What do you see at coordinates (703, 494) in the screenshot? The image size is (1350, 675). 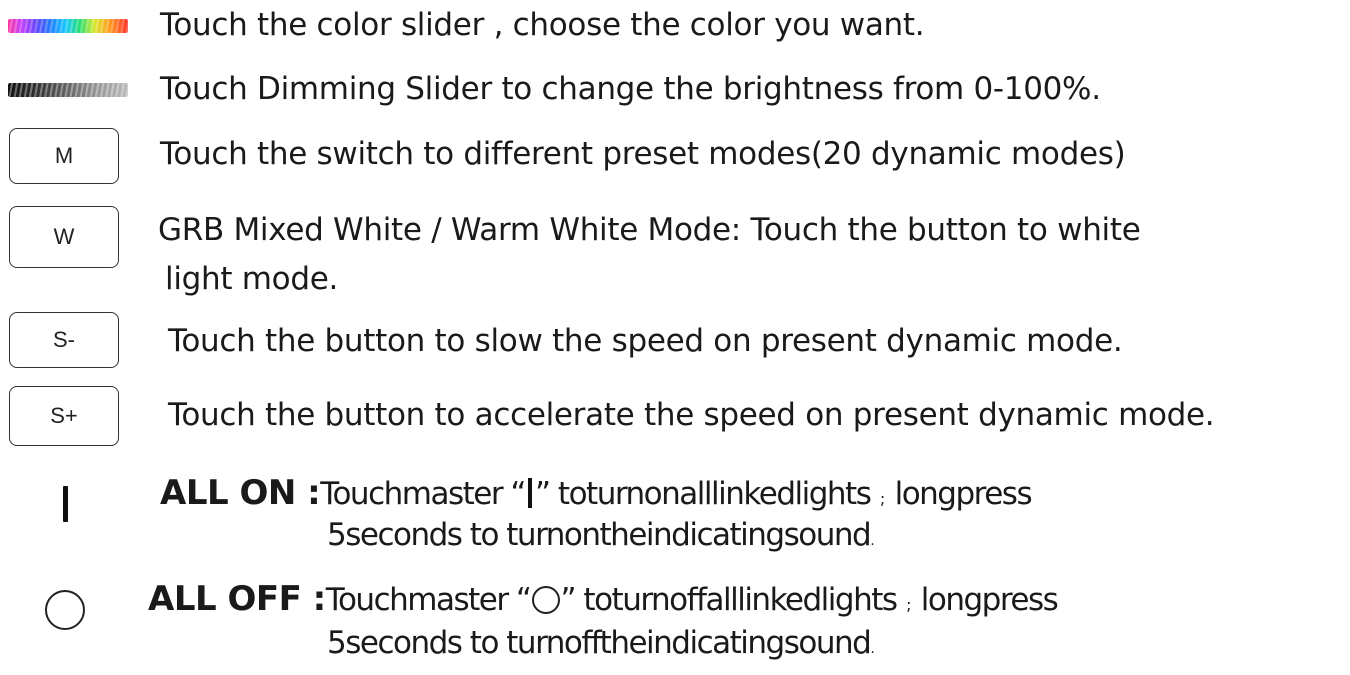 I see `all-on-text-suffix: ” toturnonalllinkedlights` at bounding box center [703, 494].